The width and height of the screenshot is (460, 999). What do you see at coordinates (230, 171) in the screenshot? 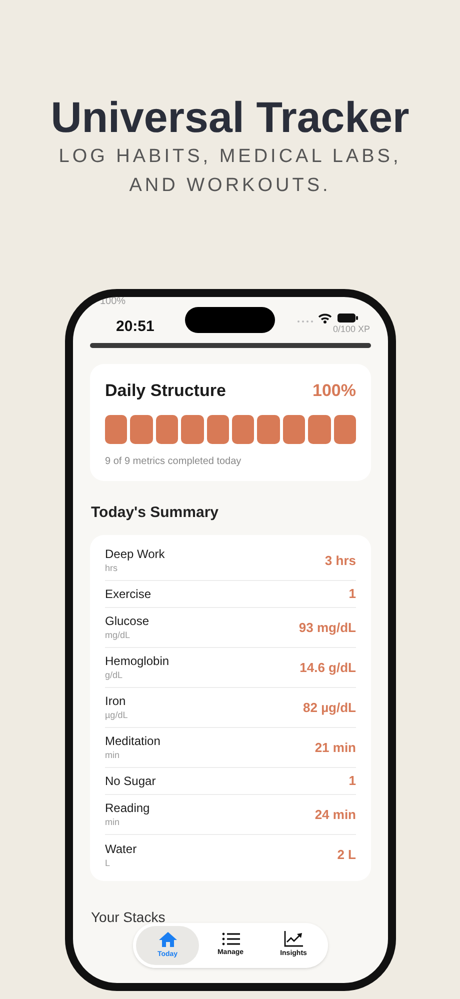
I see `subheadline: LOG HABITS, MEDICAL LABS, AND WORKOUTS.` at bounding box center [230, 171].